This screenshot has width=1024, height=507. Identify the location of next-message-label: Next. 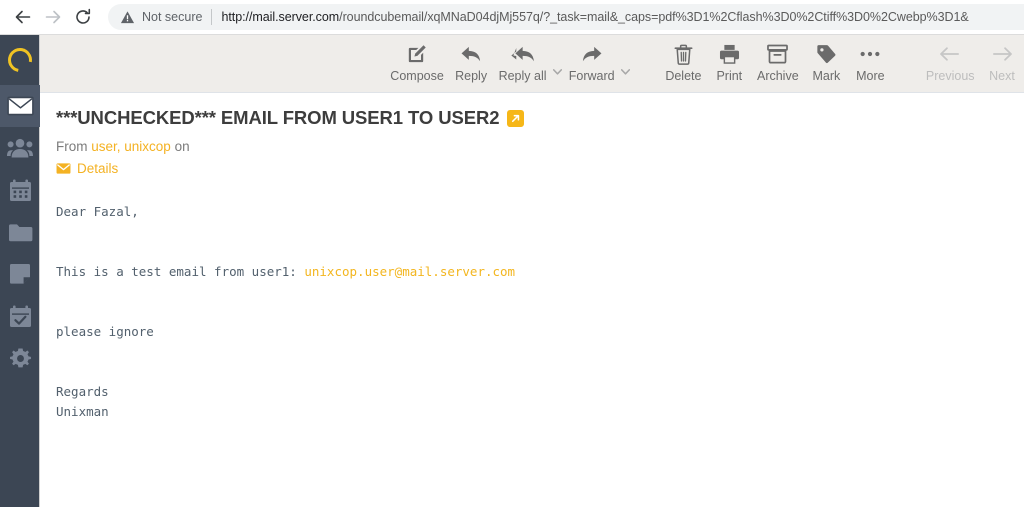
(1002, 76).